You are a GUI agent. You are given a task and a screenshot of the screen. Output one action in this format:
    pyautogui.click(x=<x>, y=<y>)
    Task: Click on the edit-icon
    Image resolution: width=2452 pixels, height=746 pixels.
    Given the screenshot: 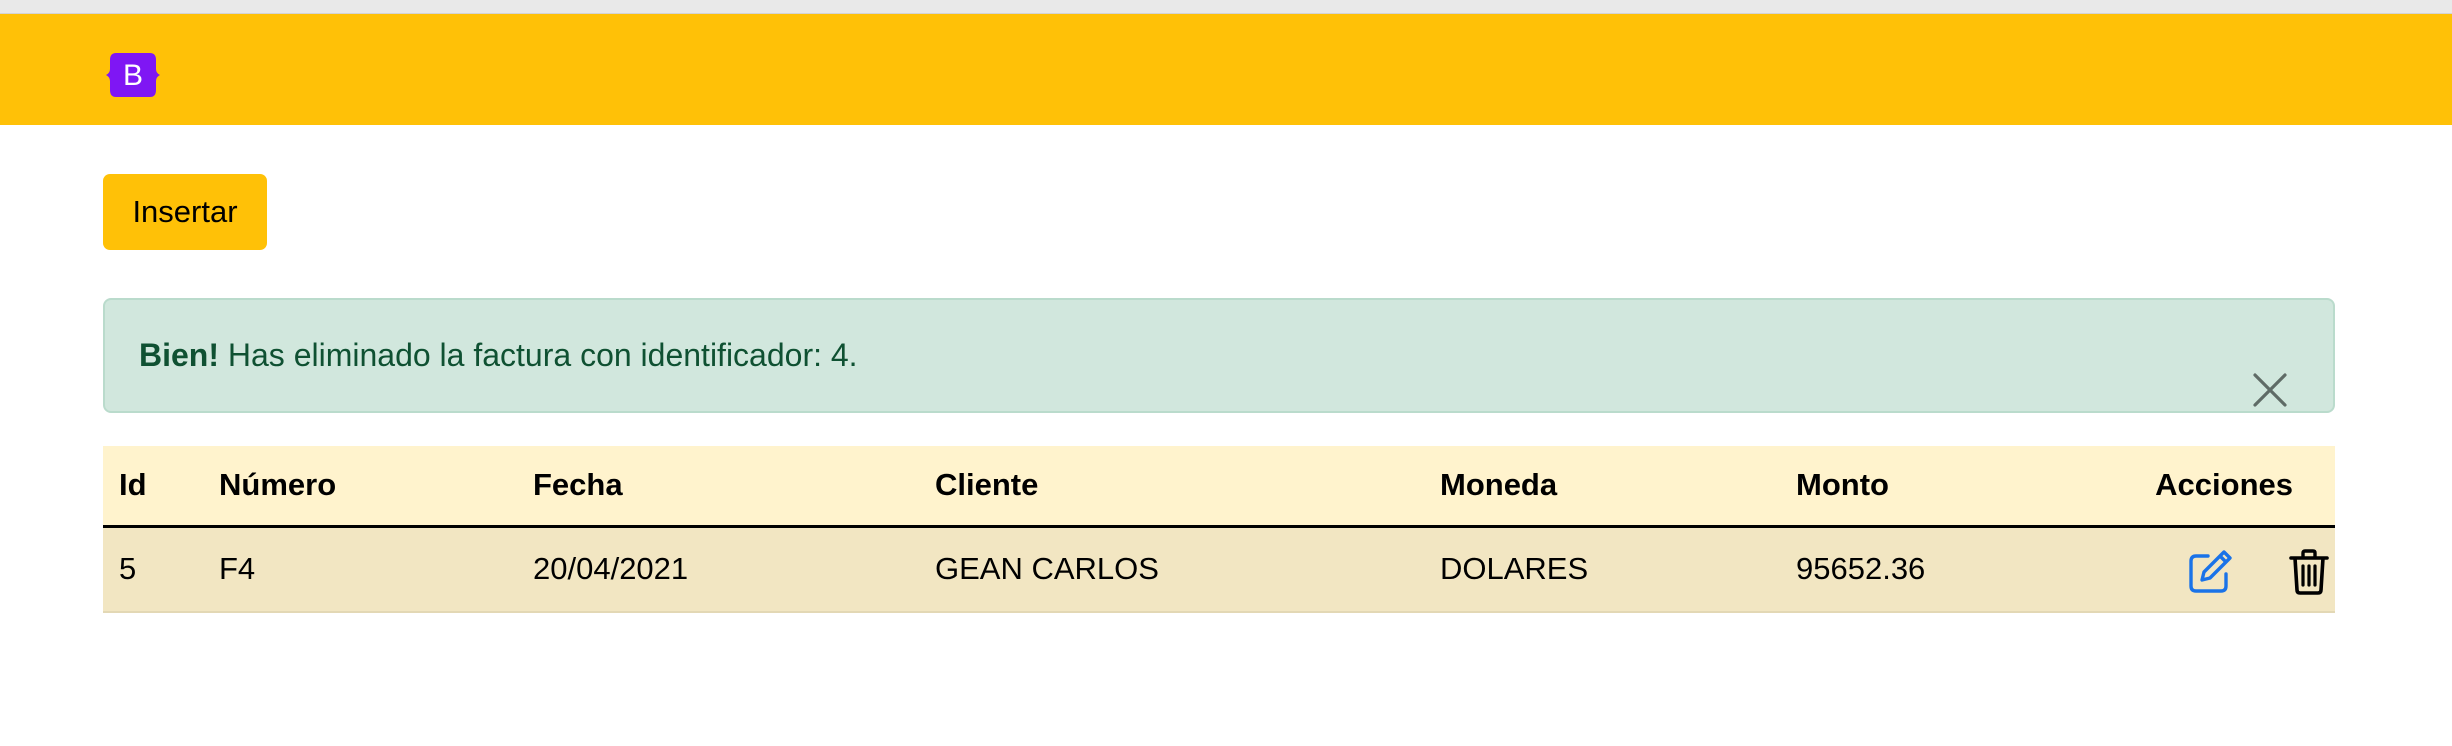 What is the action you would take?
    pyautogui.click(x=2210, y=572)
    